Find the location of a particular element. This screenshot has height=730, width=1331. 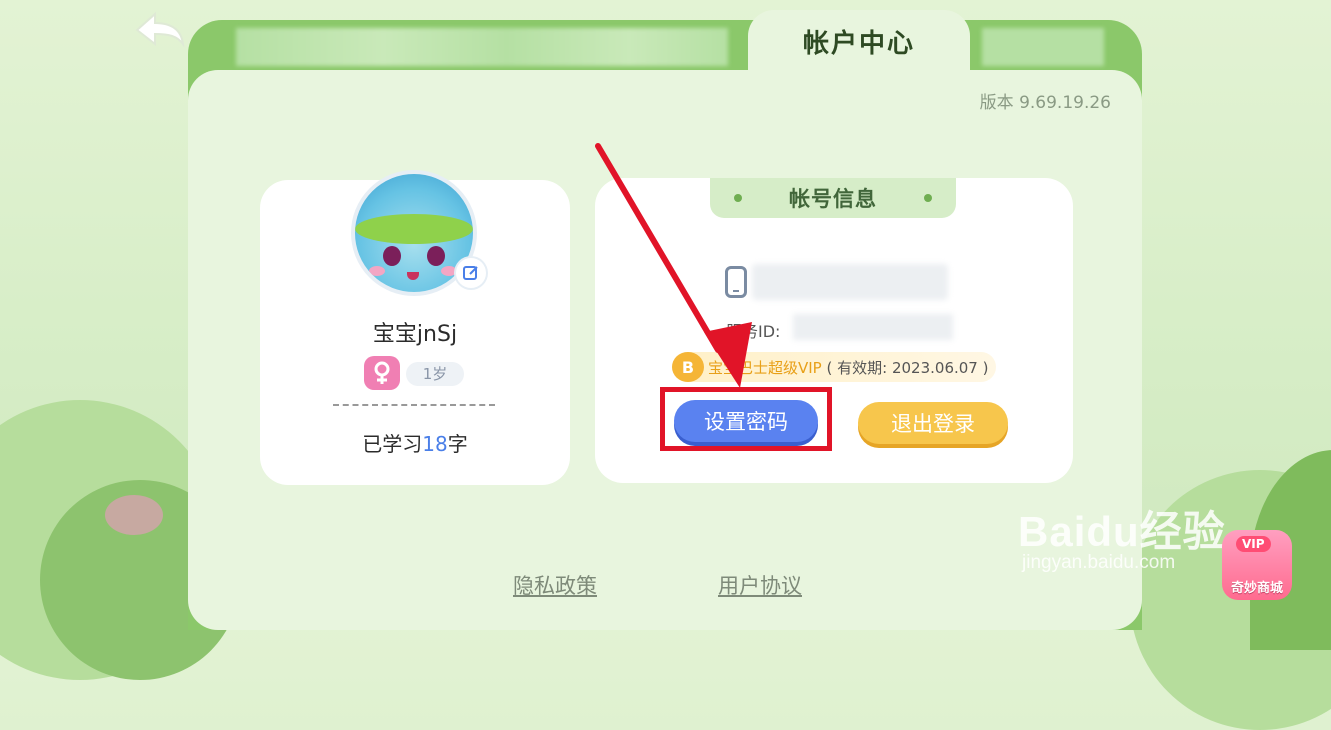

logout-button: 退出登录 is located at coordinates (933, 423).